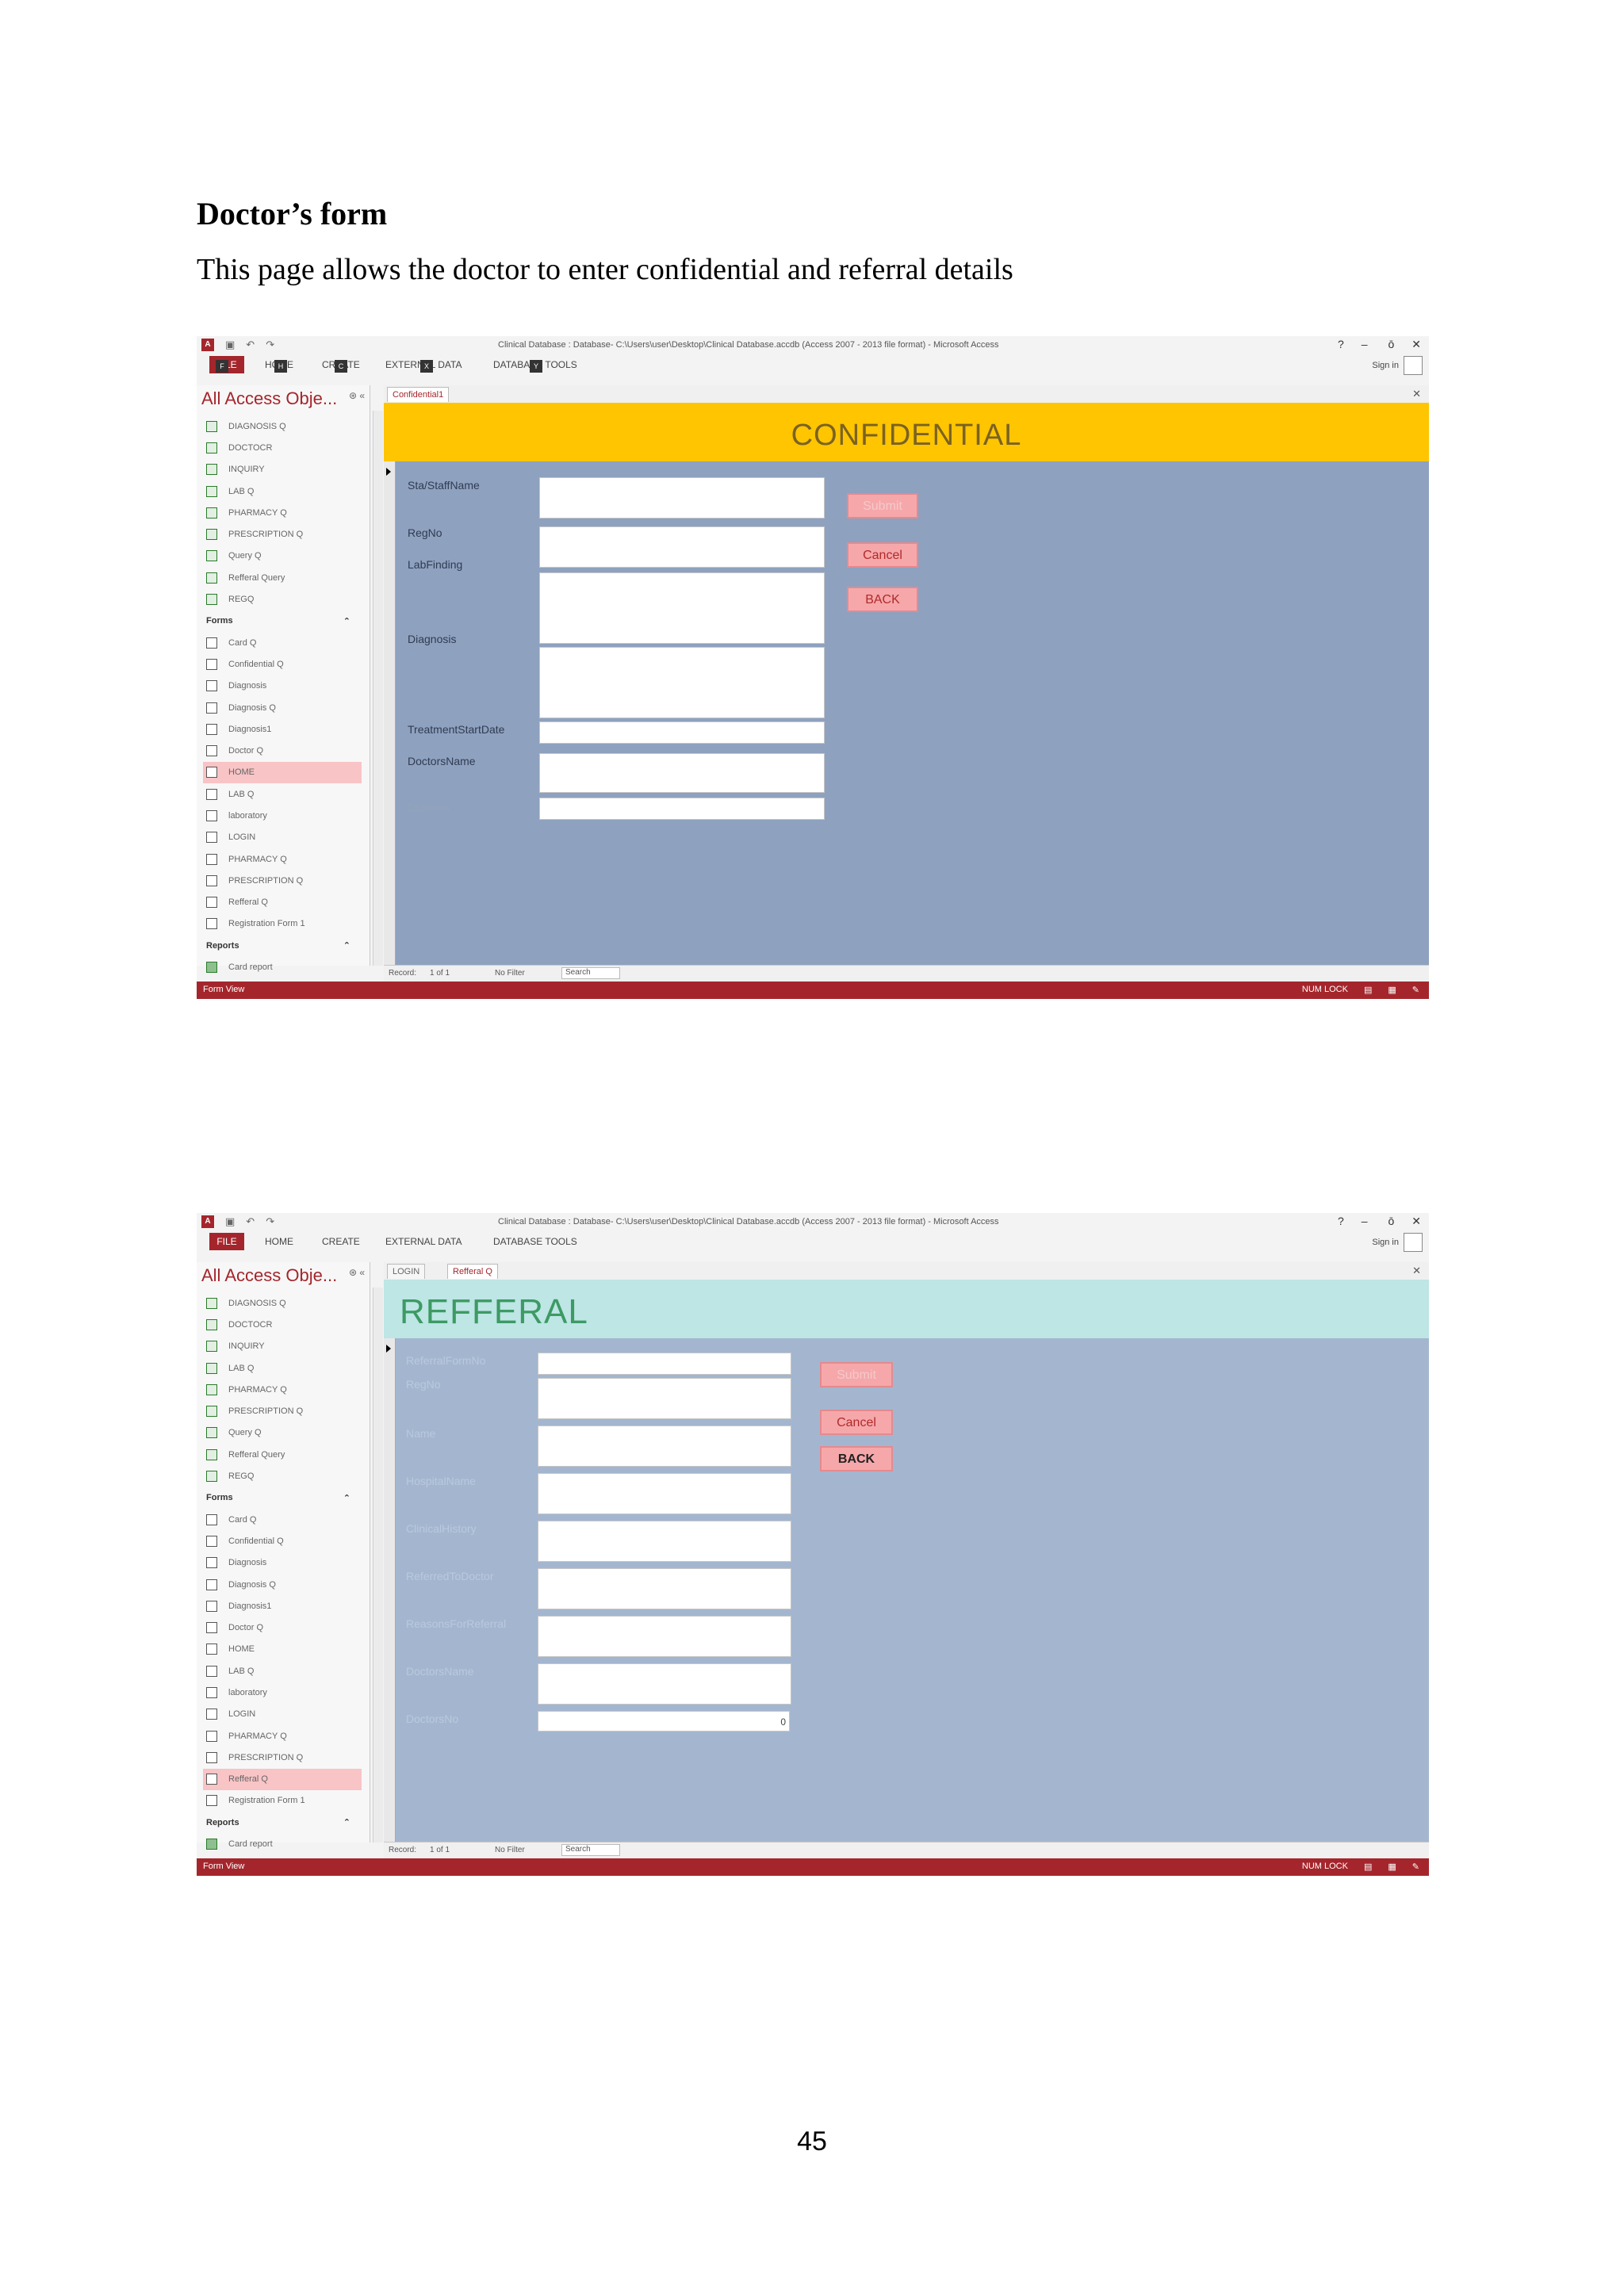 This screenshot has height=2296, width=1624. I want to click on regno-field, so click(682, 547).